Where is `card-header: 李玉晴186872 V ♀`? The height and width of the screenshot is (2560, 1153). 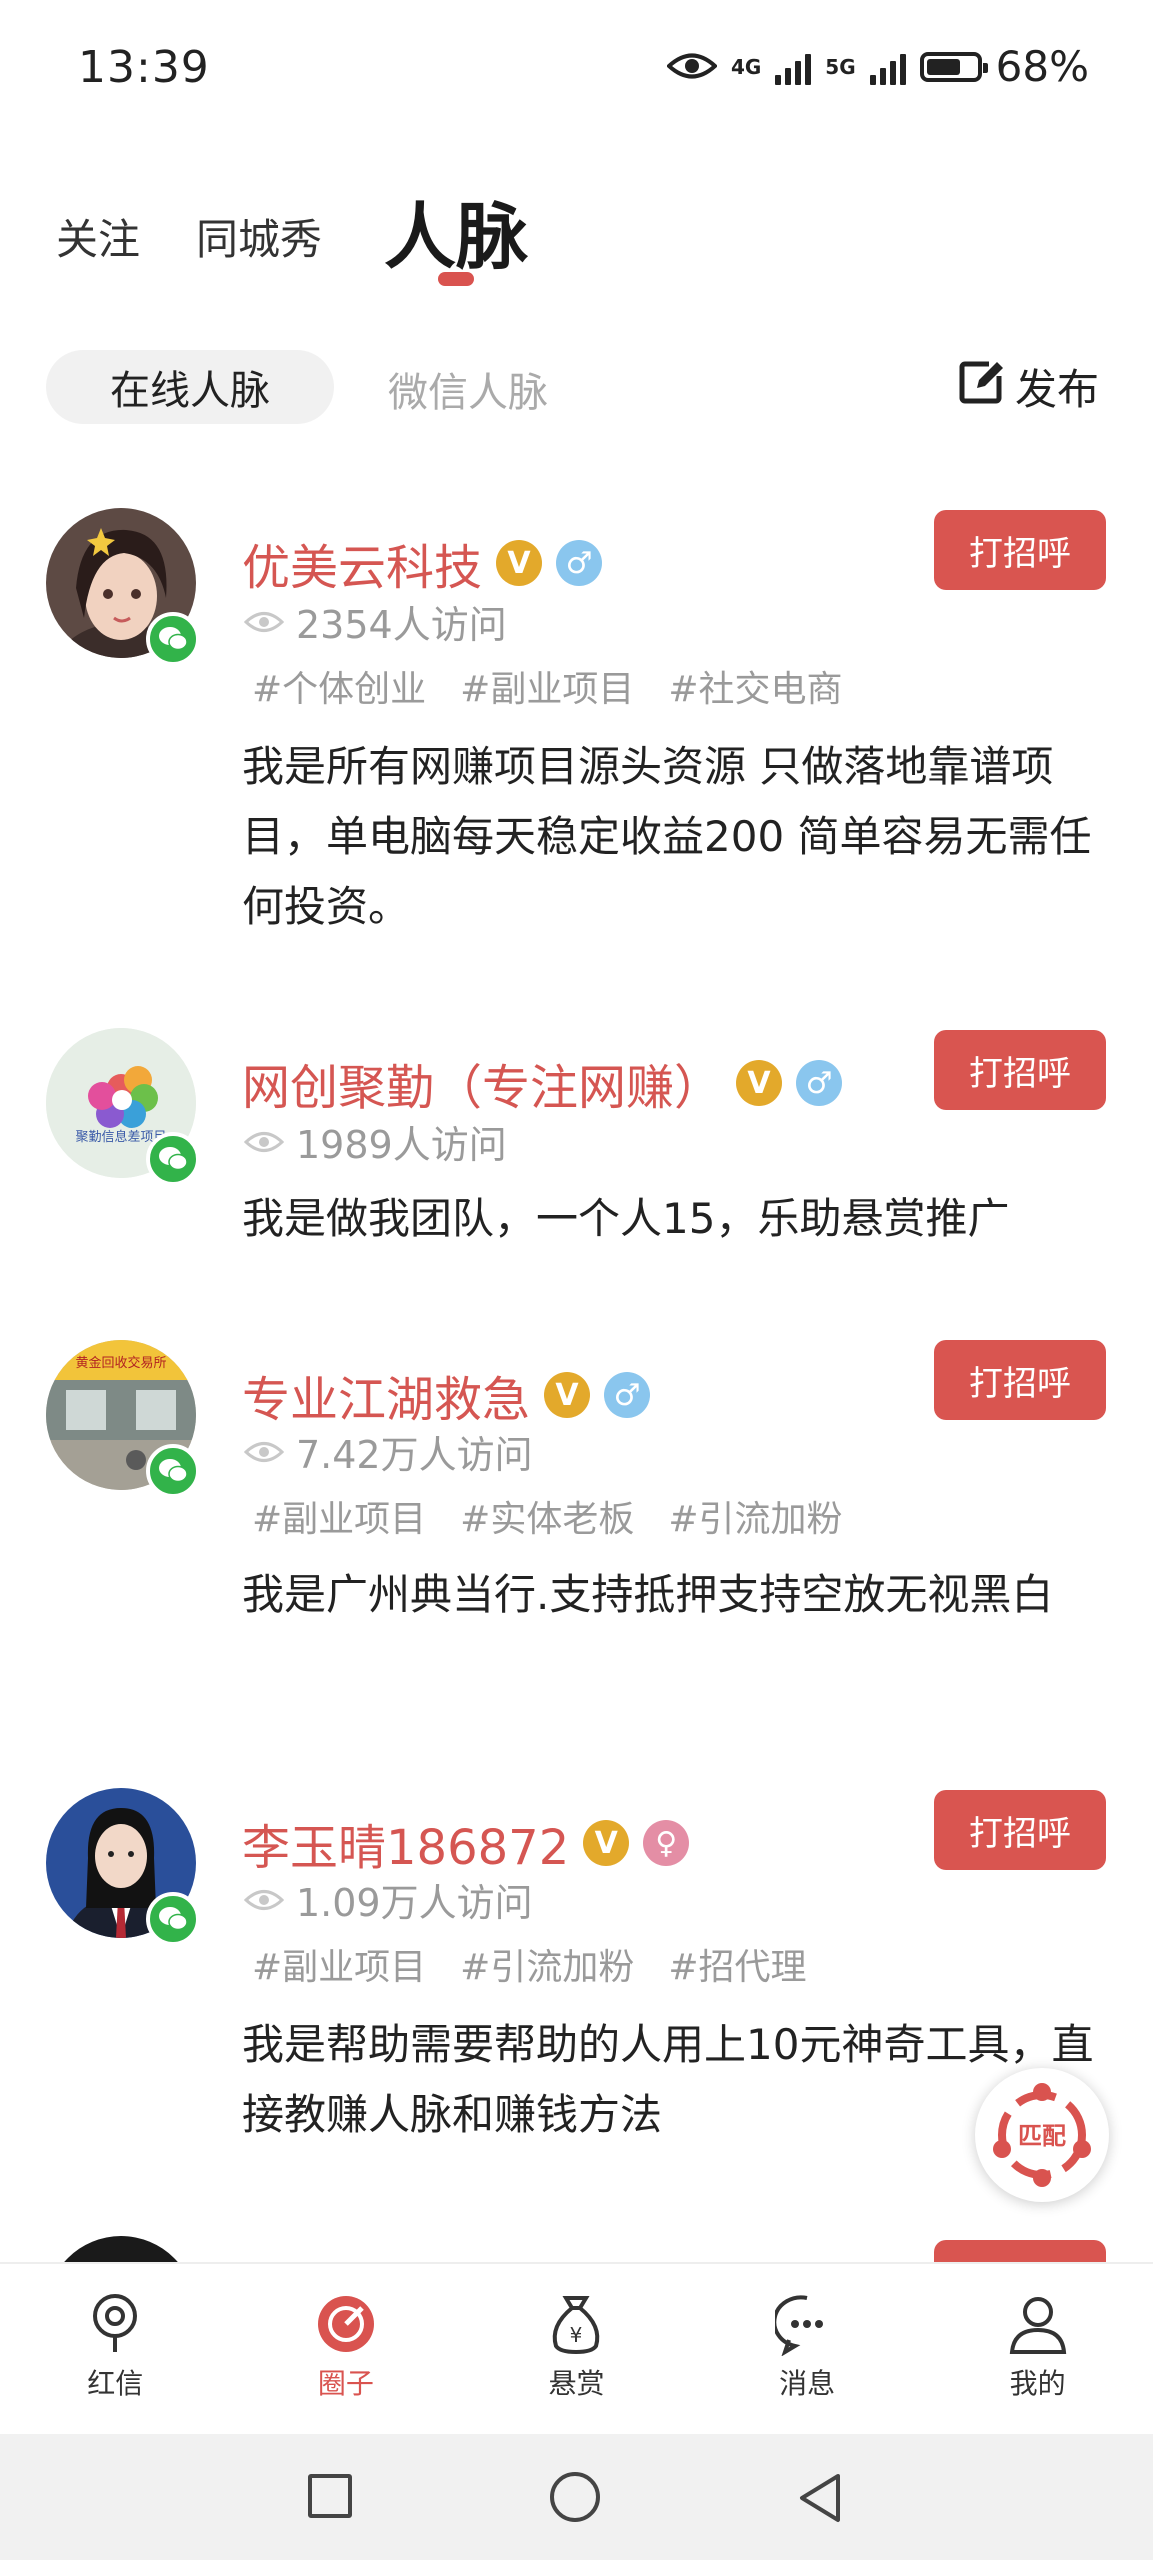 card-header: 李玉晴186872 V ♀ is located at coordinates (466, 1843).